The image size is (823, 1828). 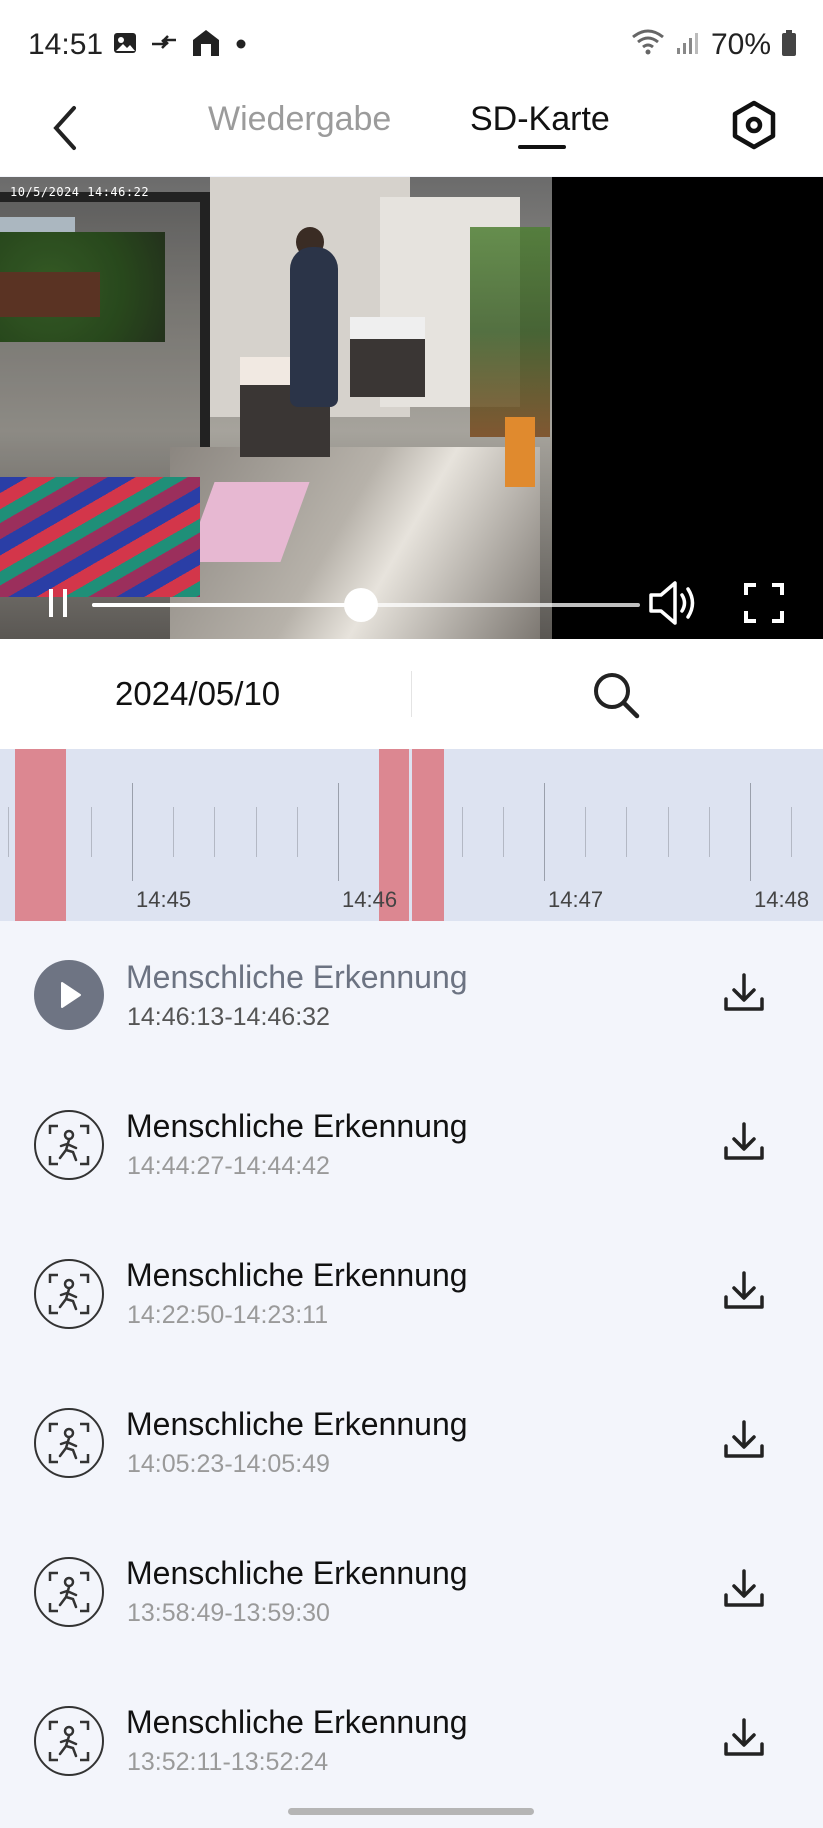 I want to click on status-notification-icons, so click(x=180, y=45).